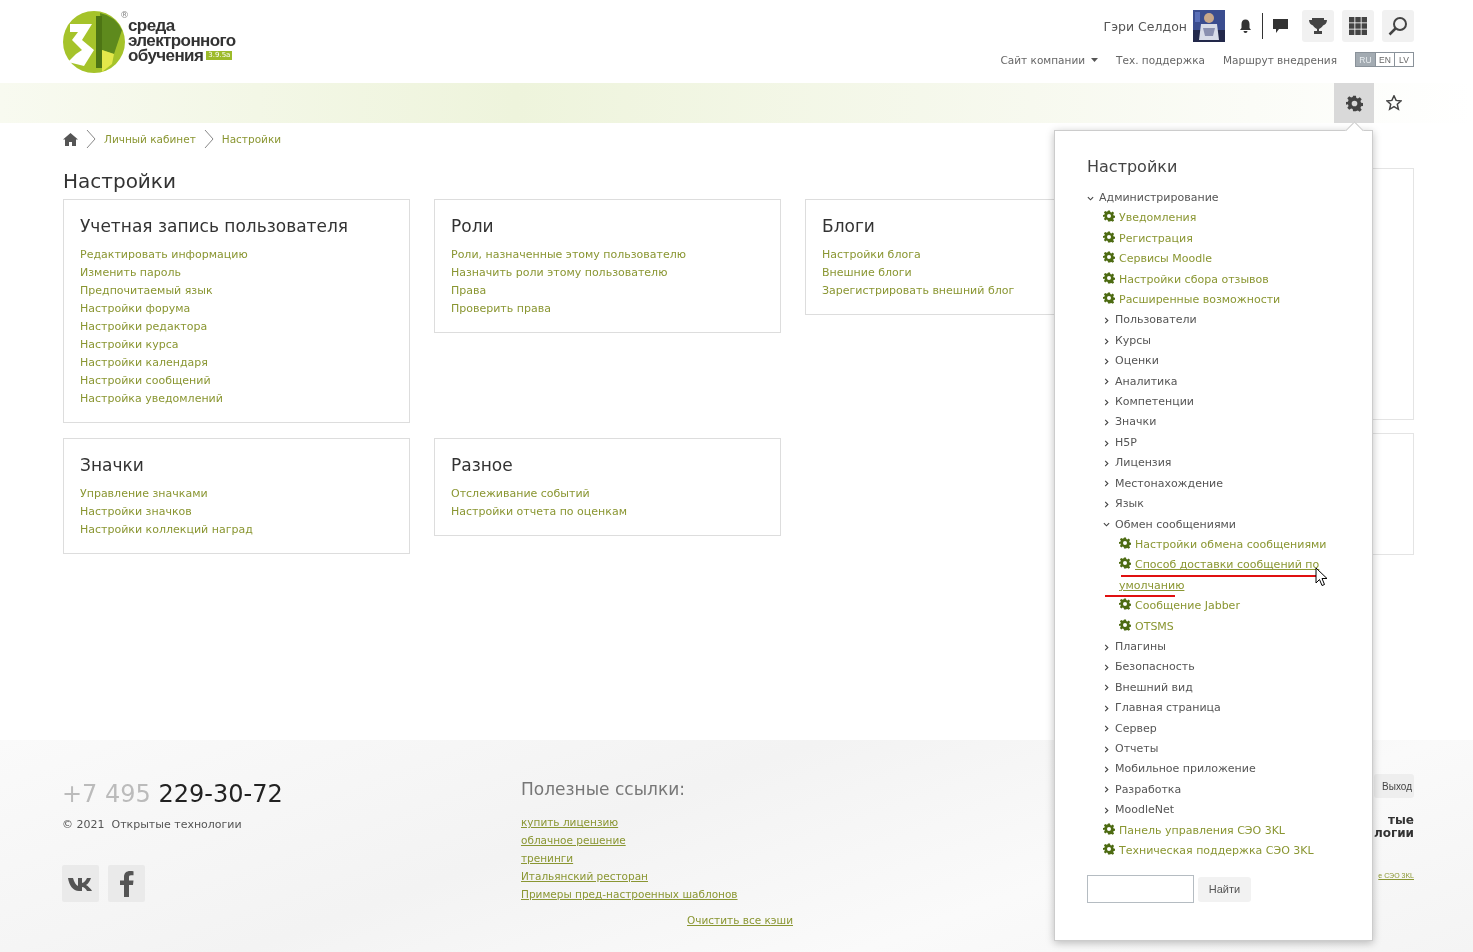  I want to click on settings-icon, so click(1354, 103).